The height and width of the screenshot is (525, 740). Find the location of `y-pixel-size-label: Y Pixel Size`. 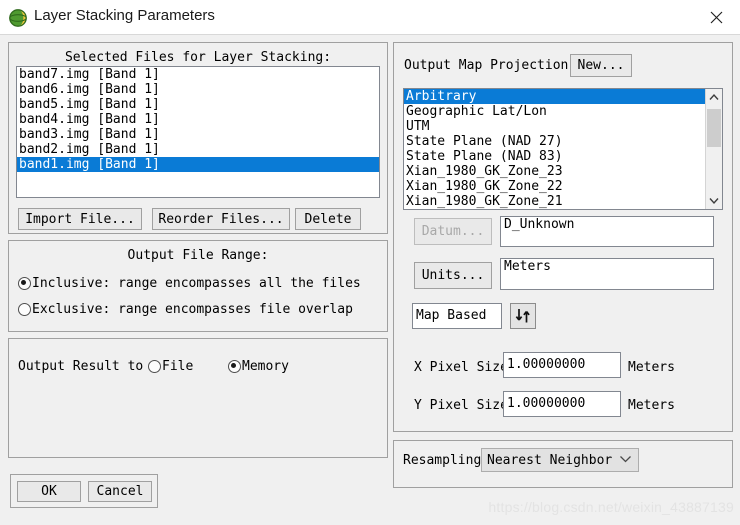

y-pixel-size-label: Y Pixel Size is located at coordinates (461, 405).